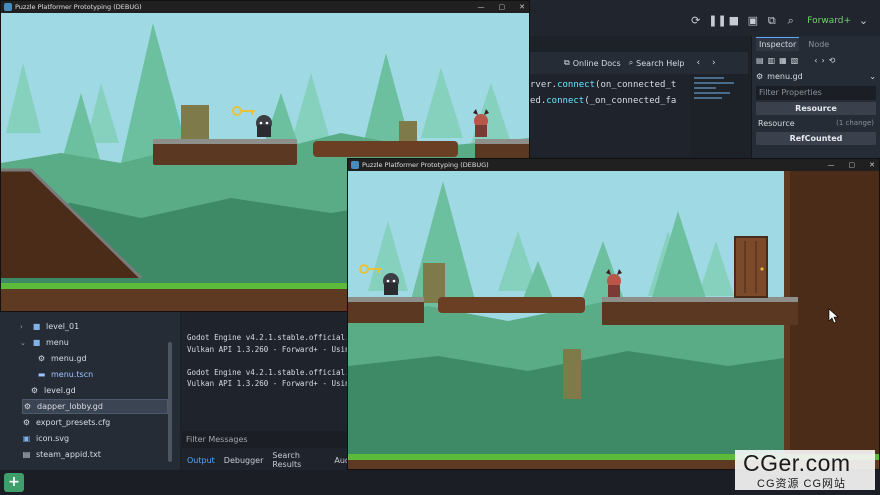 The height and width of the screenshot is (495, 880). I want to click on filter-messages-input: Filter Messages, so click(266, 439).